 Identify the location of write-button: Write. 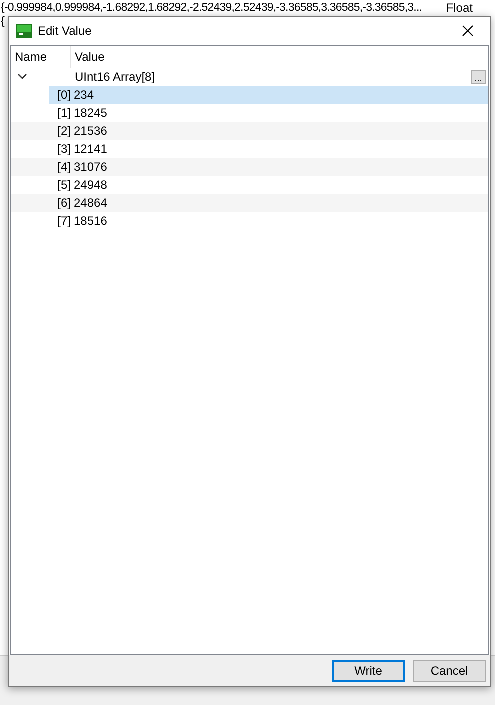
(368, 671).